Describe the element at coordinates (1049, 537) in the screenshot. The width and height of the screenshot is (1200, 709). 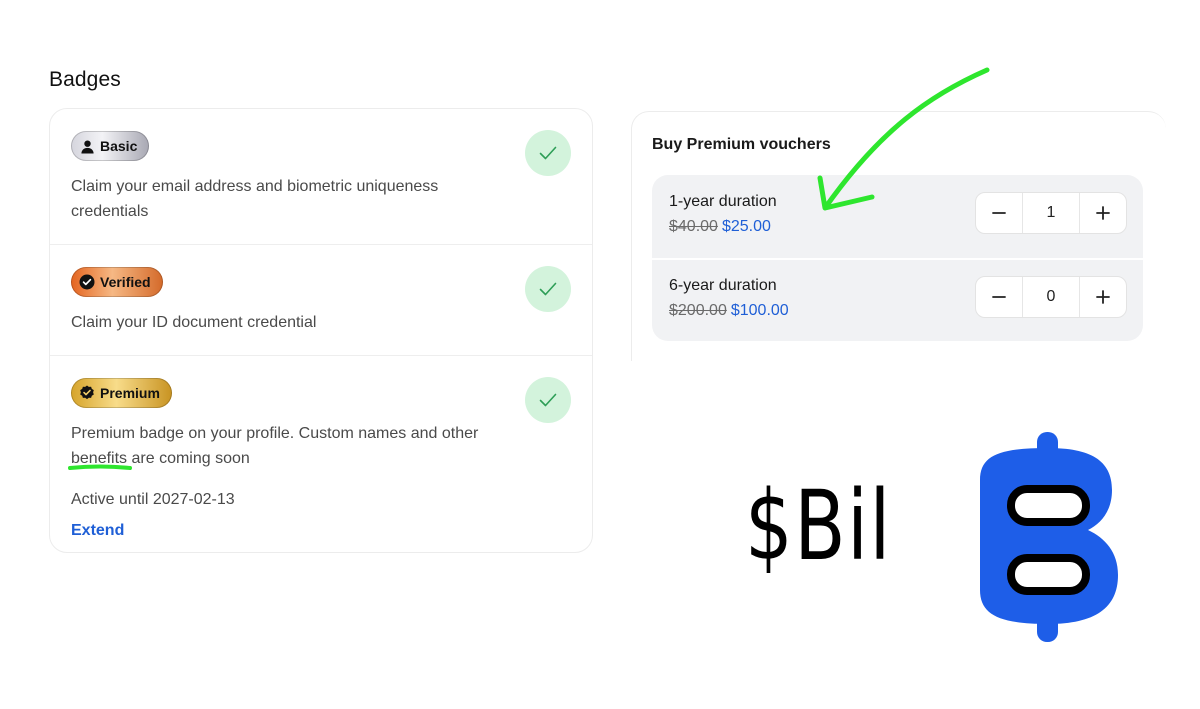
I see `blue-b-coin-icon` at that location.